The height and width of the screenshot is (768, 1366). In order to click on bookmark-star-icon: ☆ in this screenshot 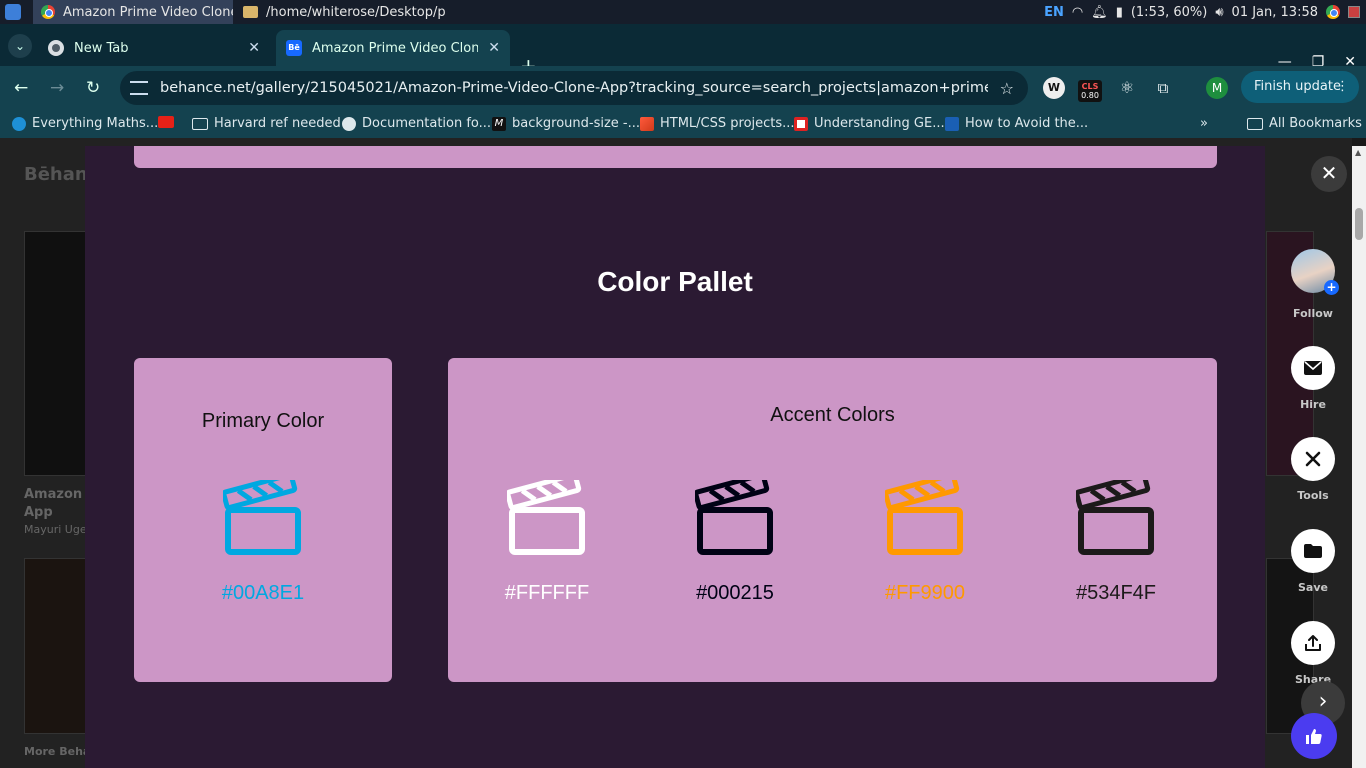, I will do `click(1014, 88)`.